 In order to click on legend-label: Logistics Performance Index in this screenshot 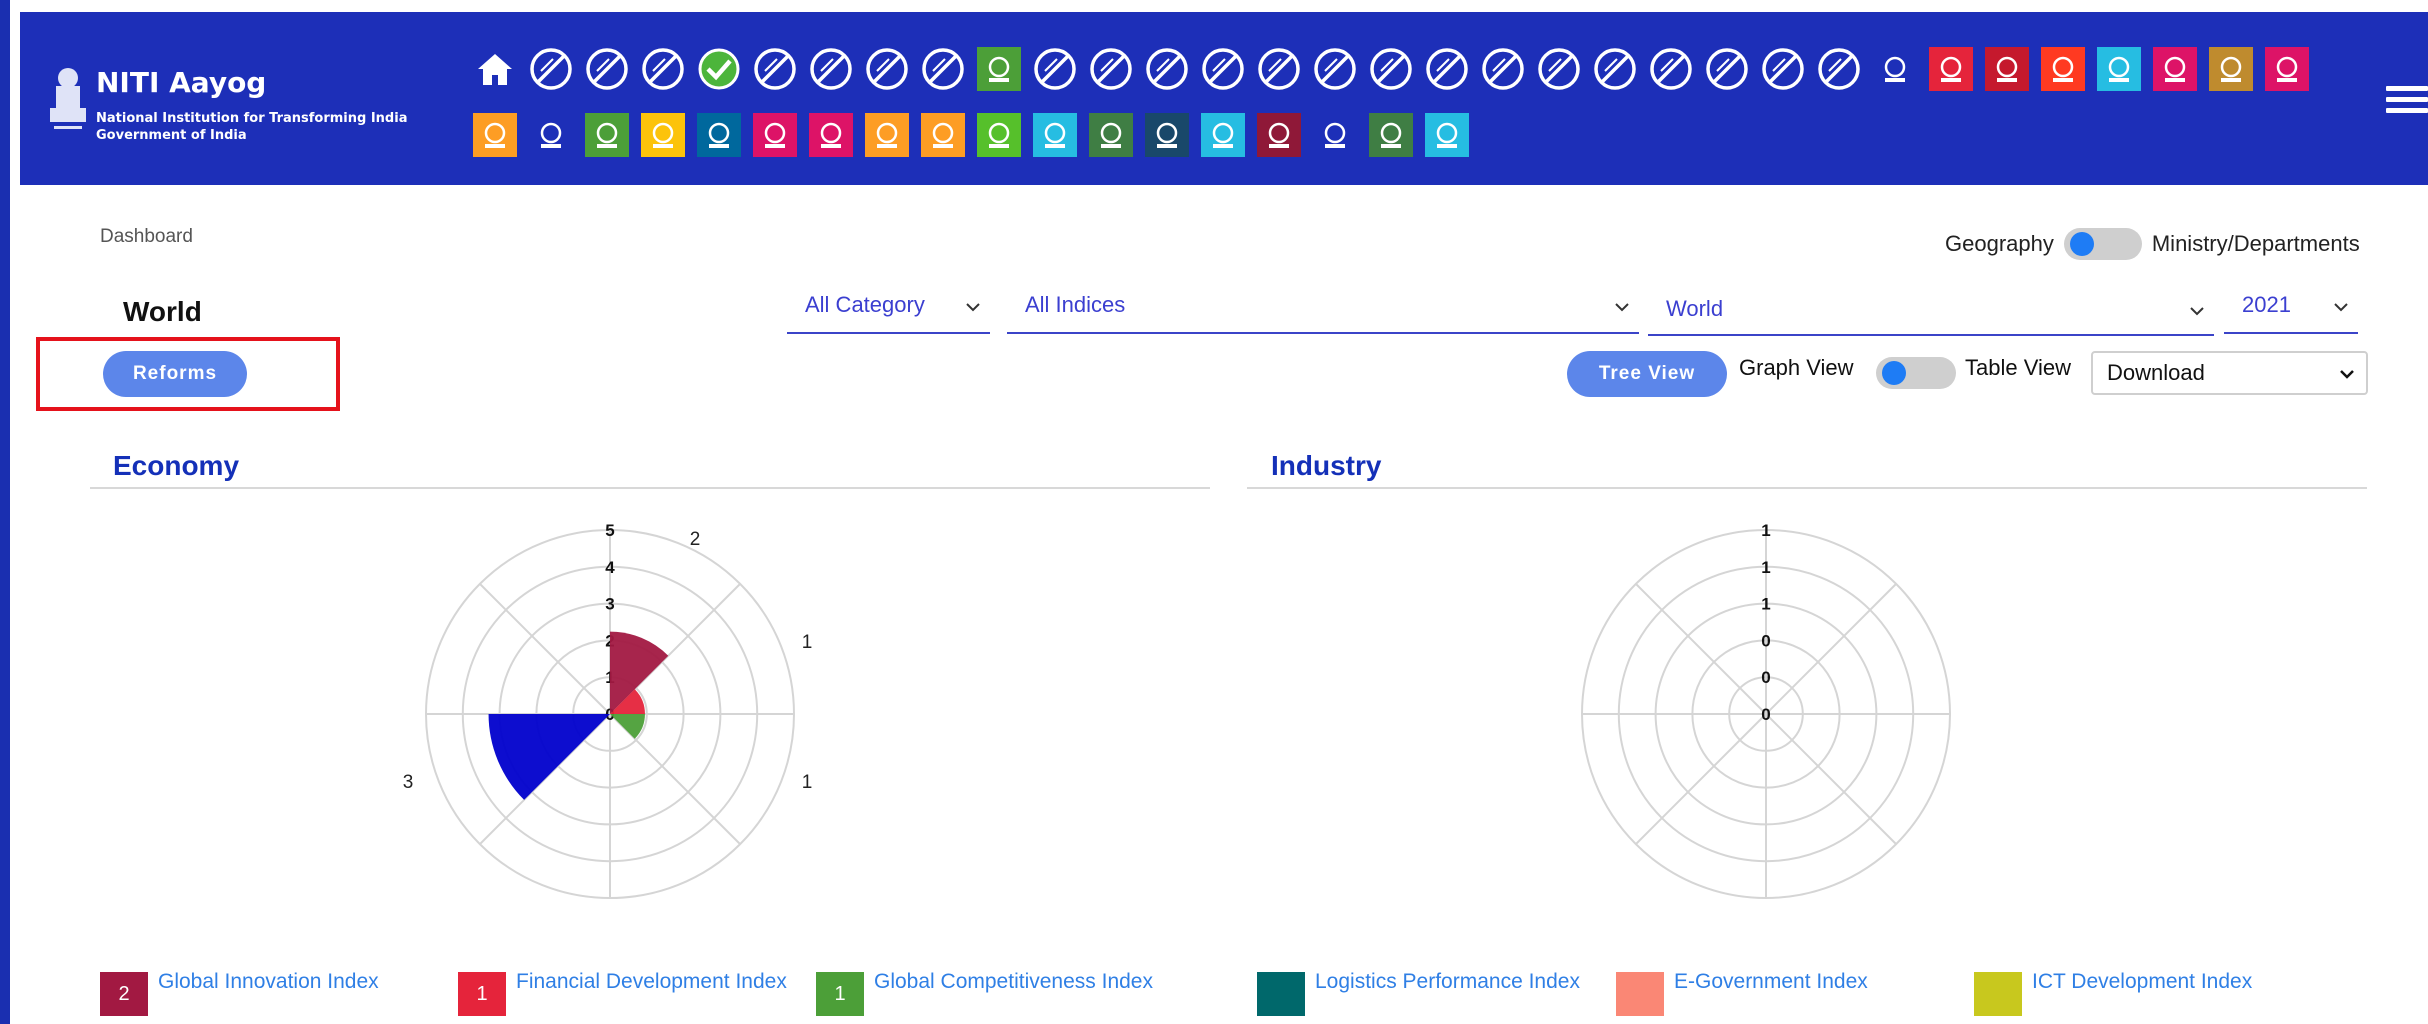, I will do `click(1465, 981)`.